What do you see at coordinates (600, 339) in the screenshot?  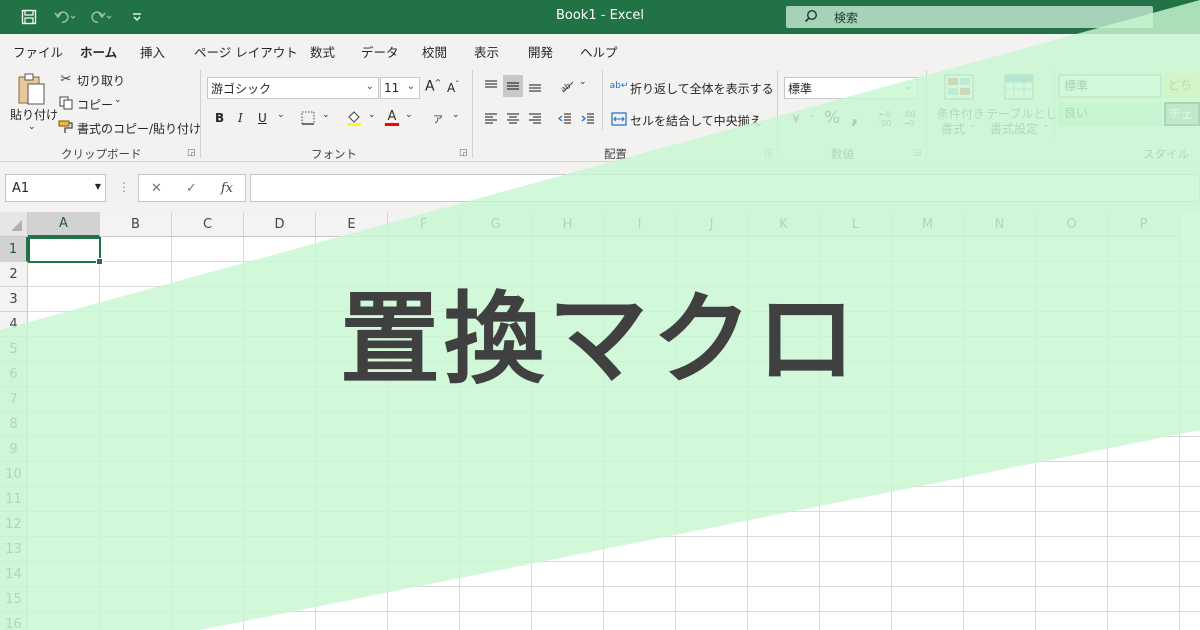 I see `headline: 置換マクロ` at bounding box center [600, 339].